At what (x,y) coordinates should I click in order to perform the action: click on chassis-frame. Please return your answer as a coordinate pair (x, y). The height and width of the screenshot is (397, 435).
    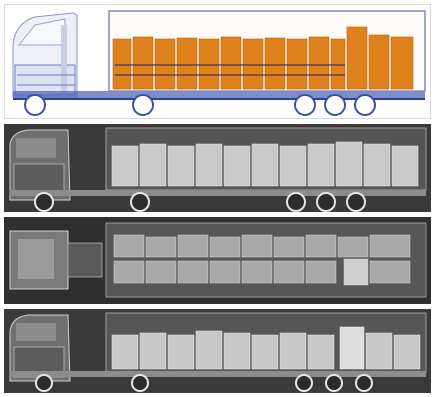
    Looking at the image, I should click on (218, 193).